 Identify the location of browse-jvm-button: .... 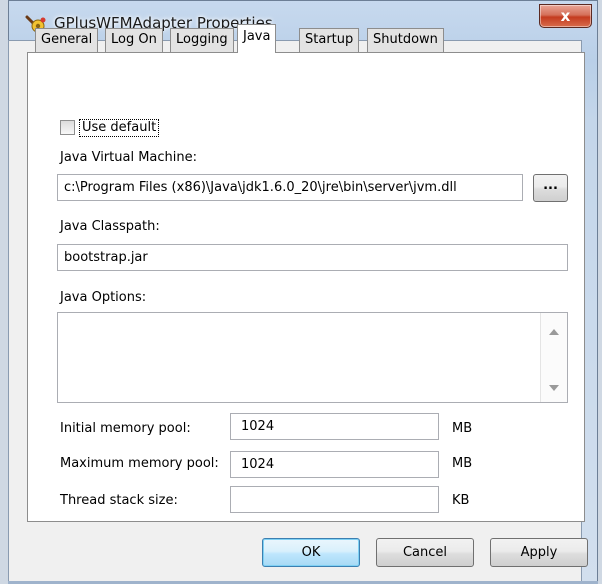
(550, 188).